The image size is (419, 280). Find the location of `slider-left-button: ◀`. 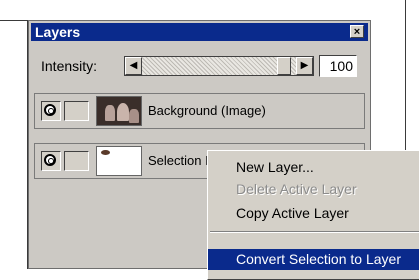

slider-left-button: ◀ is located at coordinates (133, 66).